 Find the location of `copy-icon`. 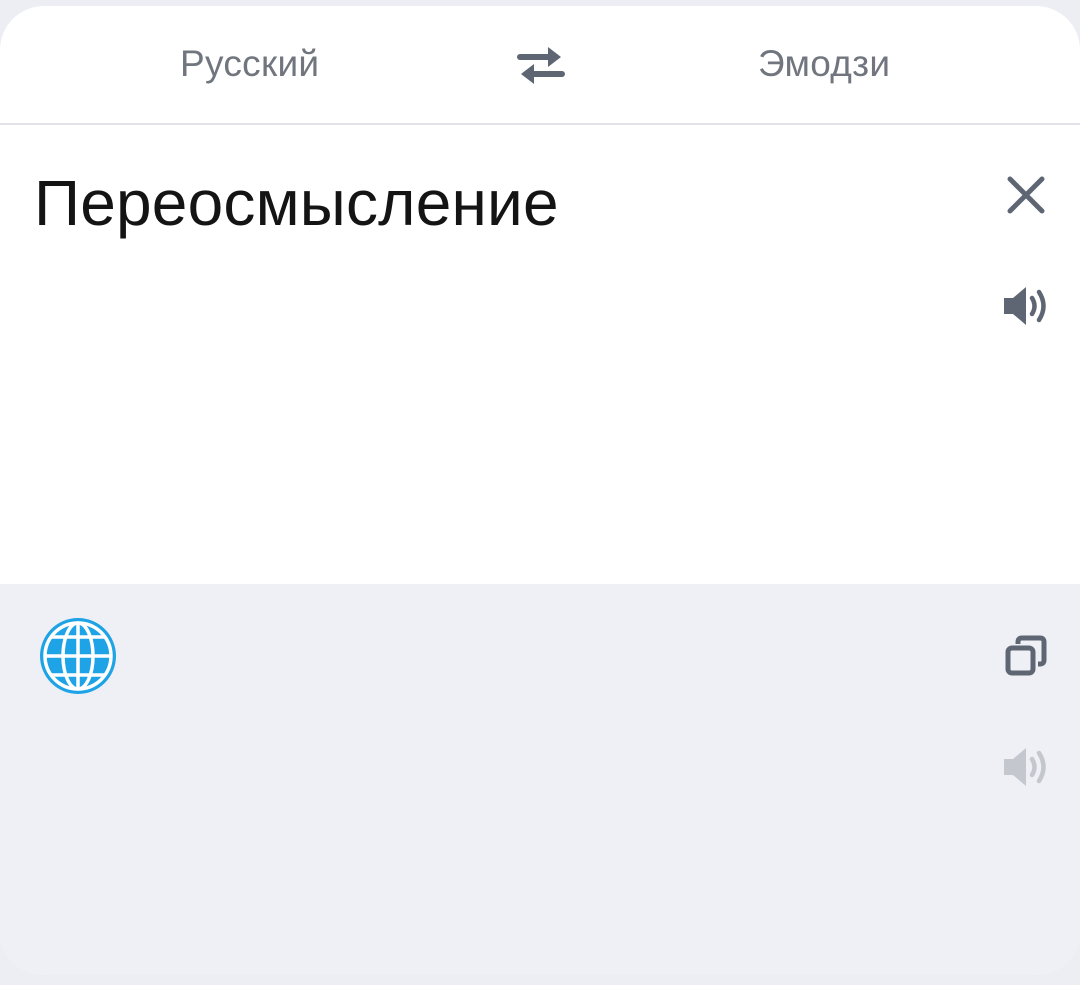

copy-icon is located at coordinates (1026, 655).